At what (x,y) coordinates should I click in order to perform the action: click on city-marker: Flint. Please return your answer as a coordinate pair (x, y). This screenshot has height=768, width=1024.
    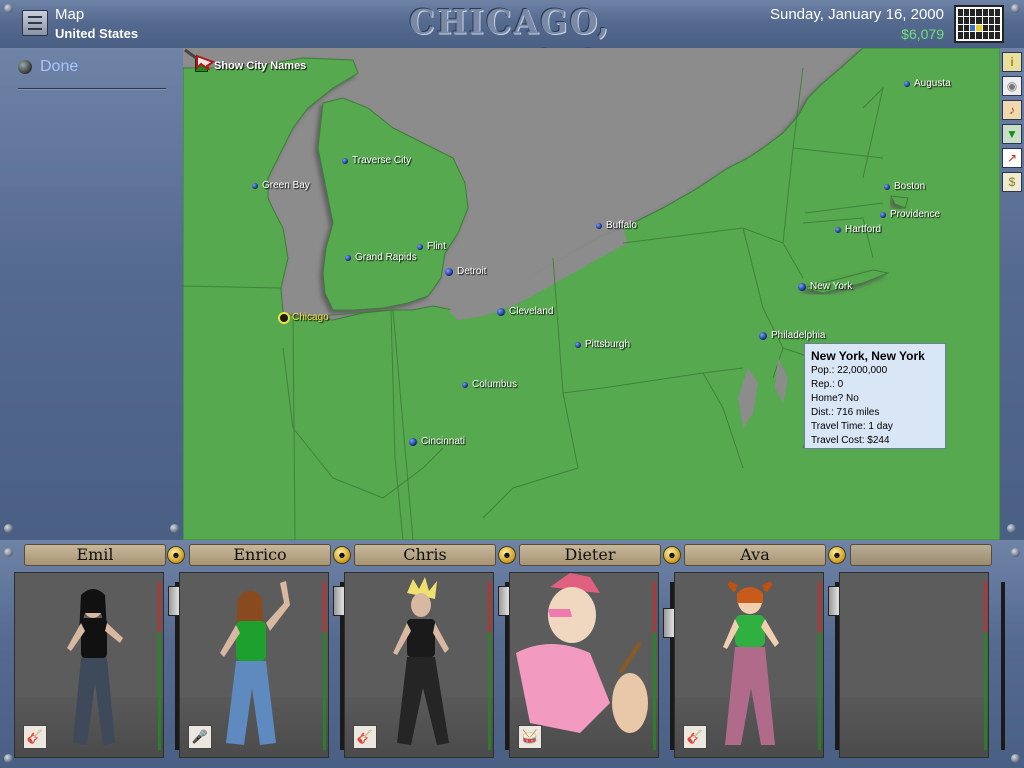
    Looking at the image, I should click on (431, 246).